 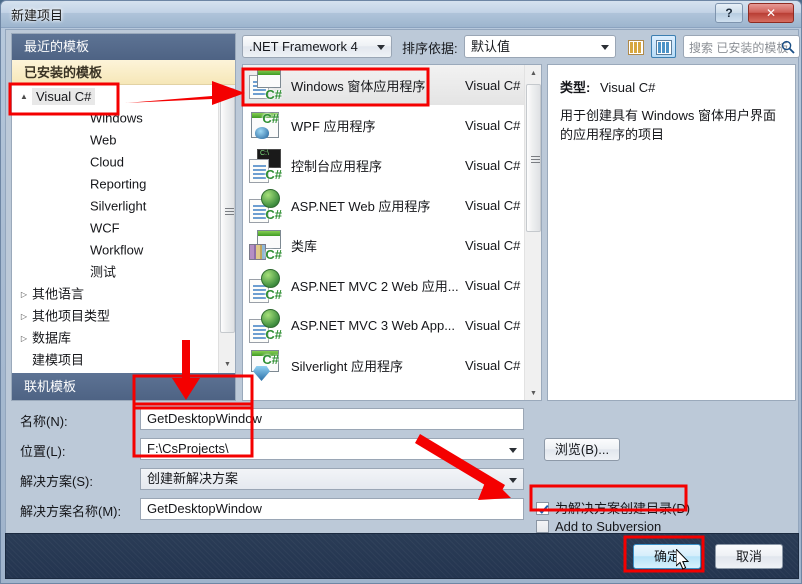 I want to click on create-directory-label: 为解决方案创建目录(D), so click(x=623, y=508).